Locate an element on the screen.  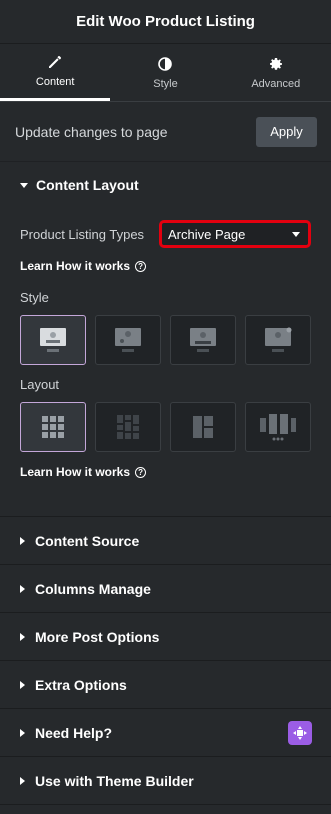
listing-type-value: Archive Page is located at coordinates (207, 234).